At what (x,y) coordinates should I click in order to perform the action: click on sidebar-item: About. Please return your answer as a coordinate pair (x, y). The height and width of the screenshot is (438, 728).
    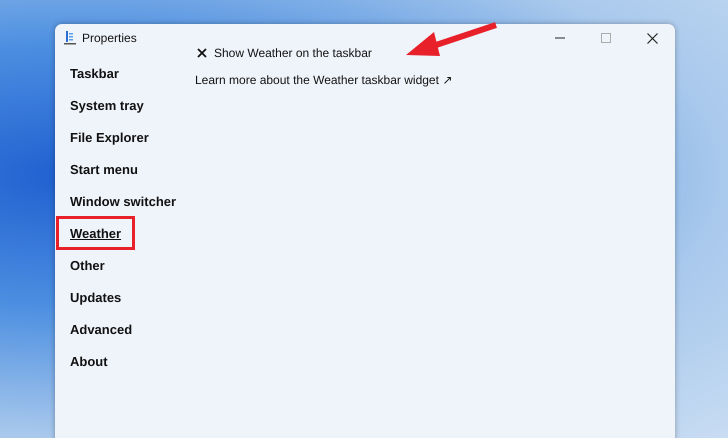
    Looking at the image, I should click on (81, 361).